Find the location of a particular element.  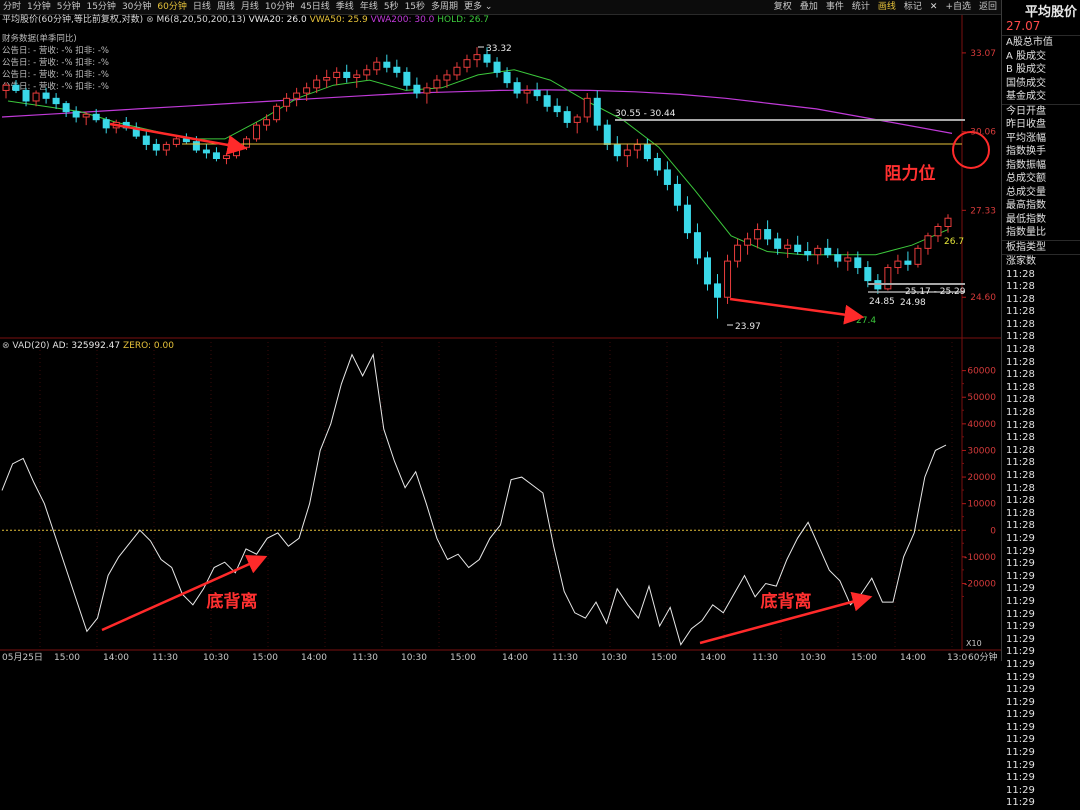

info-item: B 股成交 is located at coordinates (1041, 70).